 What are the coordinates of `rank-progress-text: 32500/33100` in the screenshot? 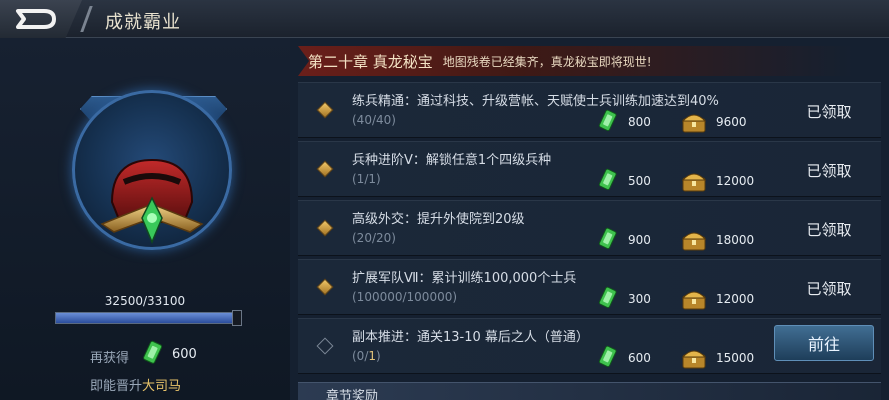 It's located at (145, 301).